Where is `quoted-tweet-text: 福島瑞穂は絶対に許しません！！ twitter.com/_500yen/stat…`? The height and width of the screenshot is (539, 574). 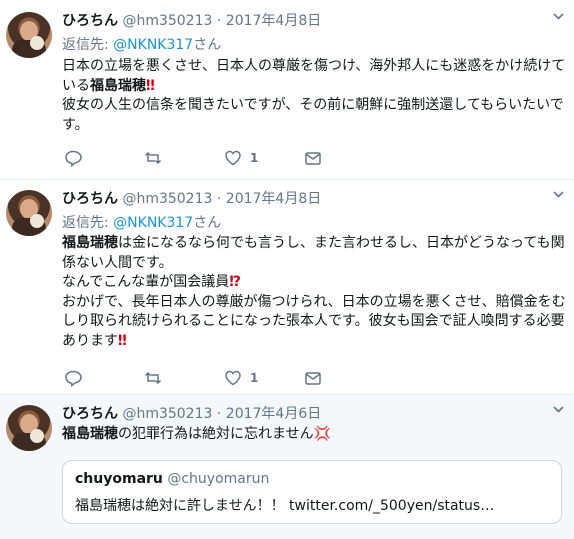
quoted-tweet-text: 福島瑞穂は絶対に許しません！！ twitter.com/_500yen/stat… is located at coordinates (285, 506).